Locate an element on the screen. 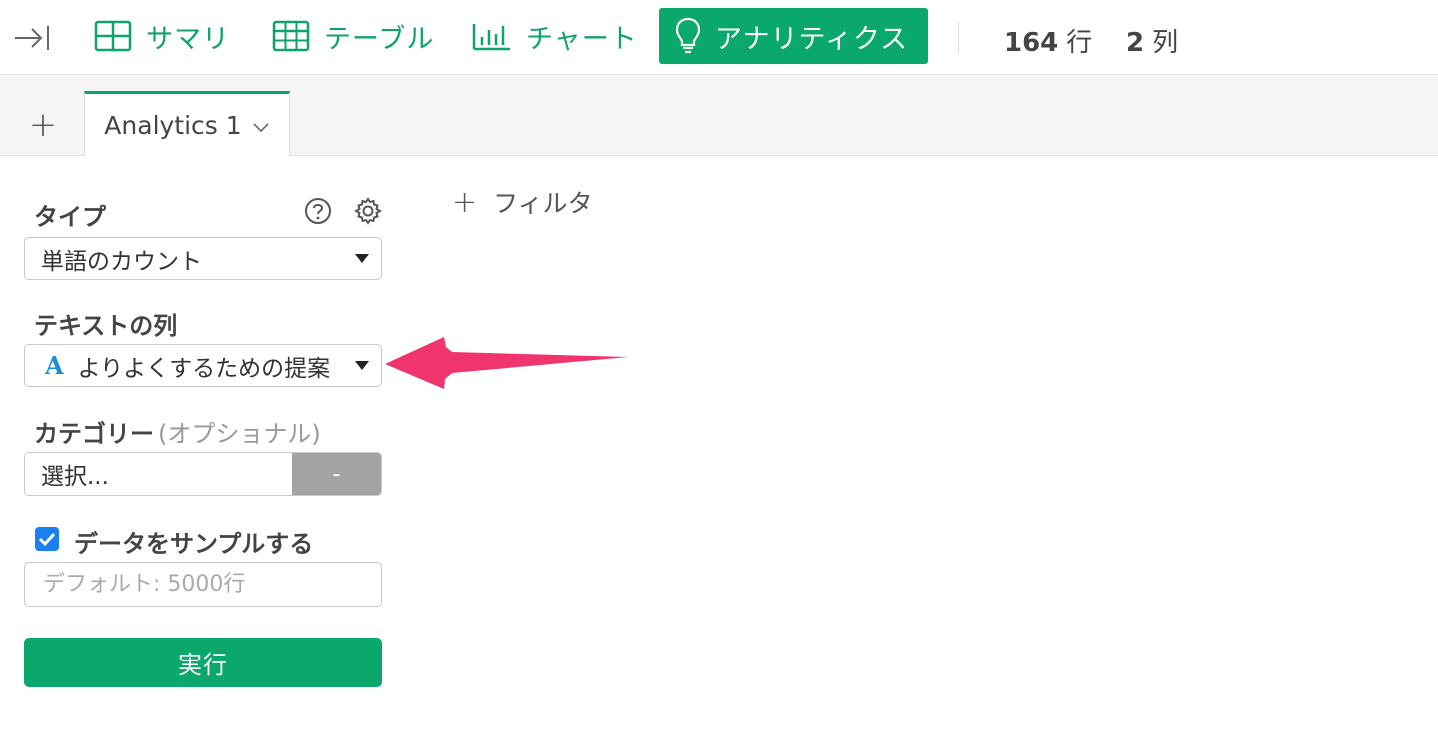 Image resolution: width=1438 pixels, height=742 pixels. add-filter-button: + フィルタ is located at coordinates (522, 202).